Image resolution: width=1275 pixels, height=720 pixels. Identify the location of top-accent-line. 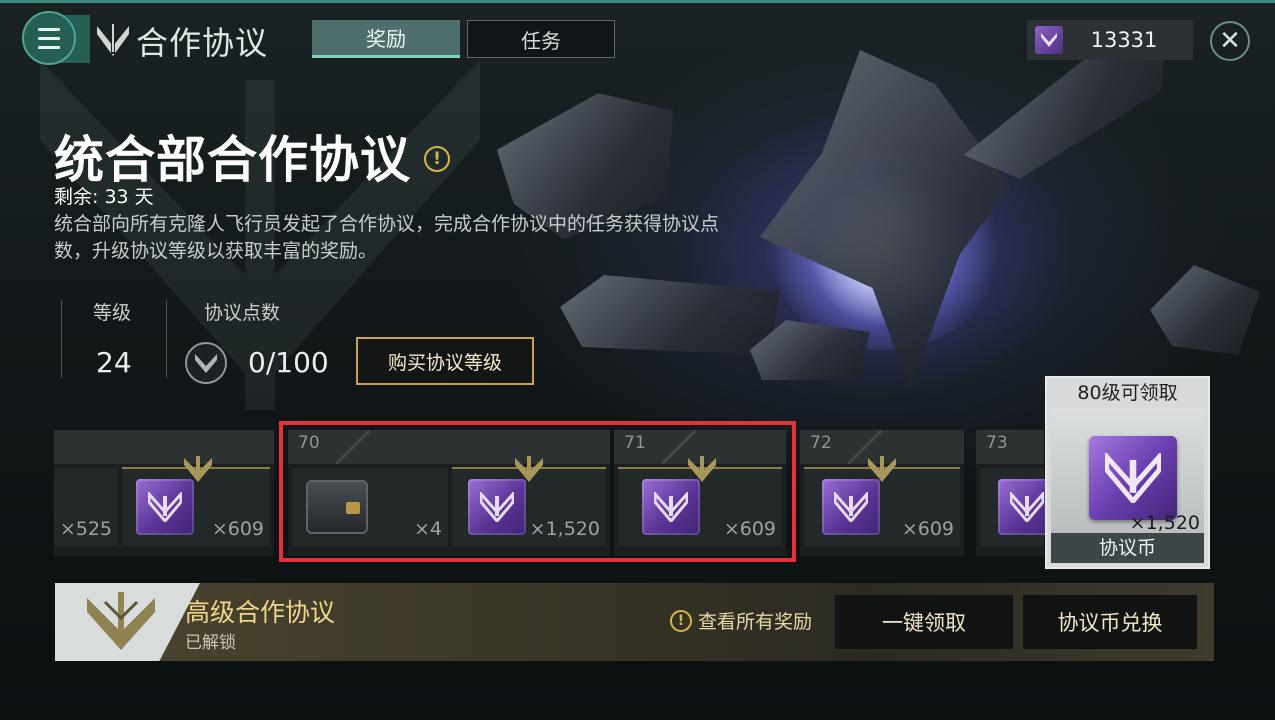
(637, 1).